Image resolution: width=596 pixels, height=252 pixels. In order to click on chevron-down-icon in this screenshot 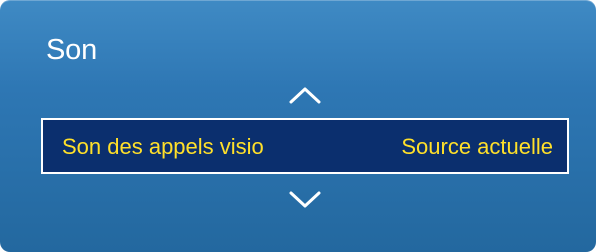, I will do `click(305, 199)`.